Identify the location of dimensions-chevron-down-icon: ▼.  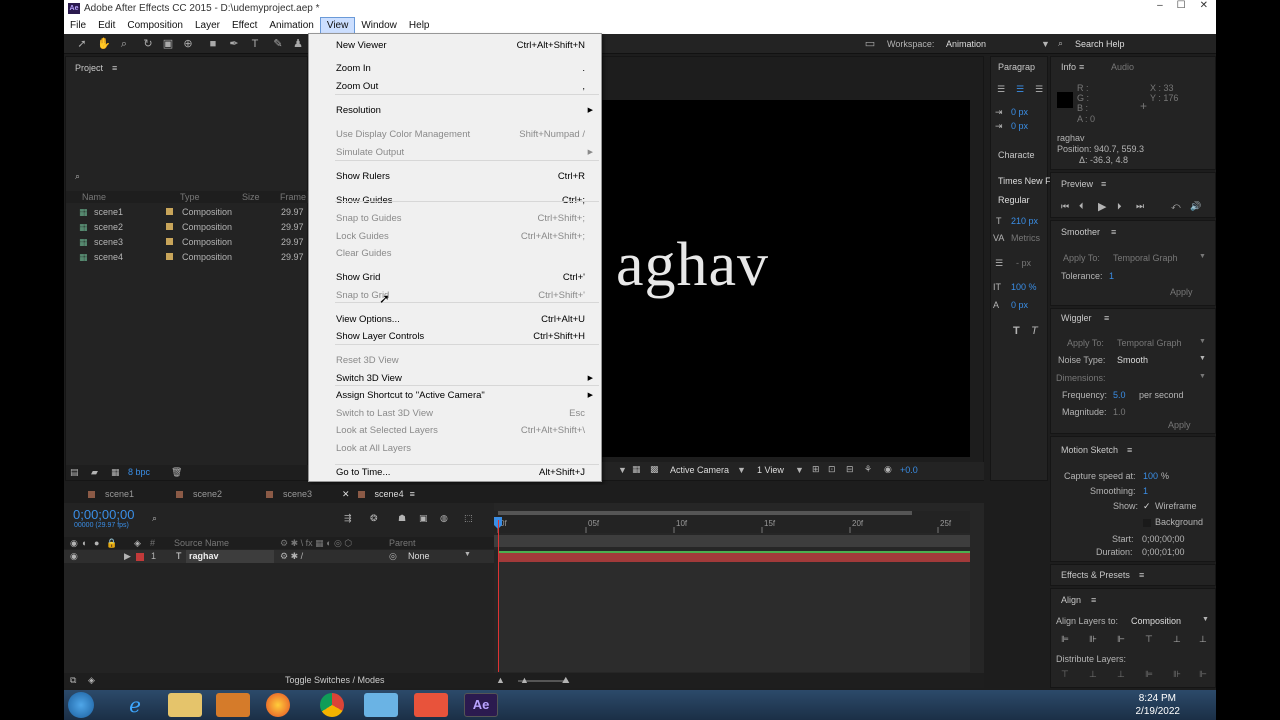
(1202, 376).